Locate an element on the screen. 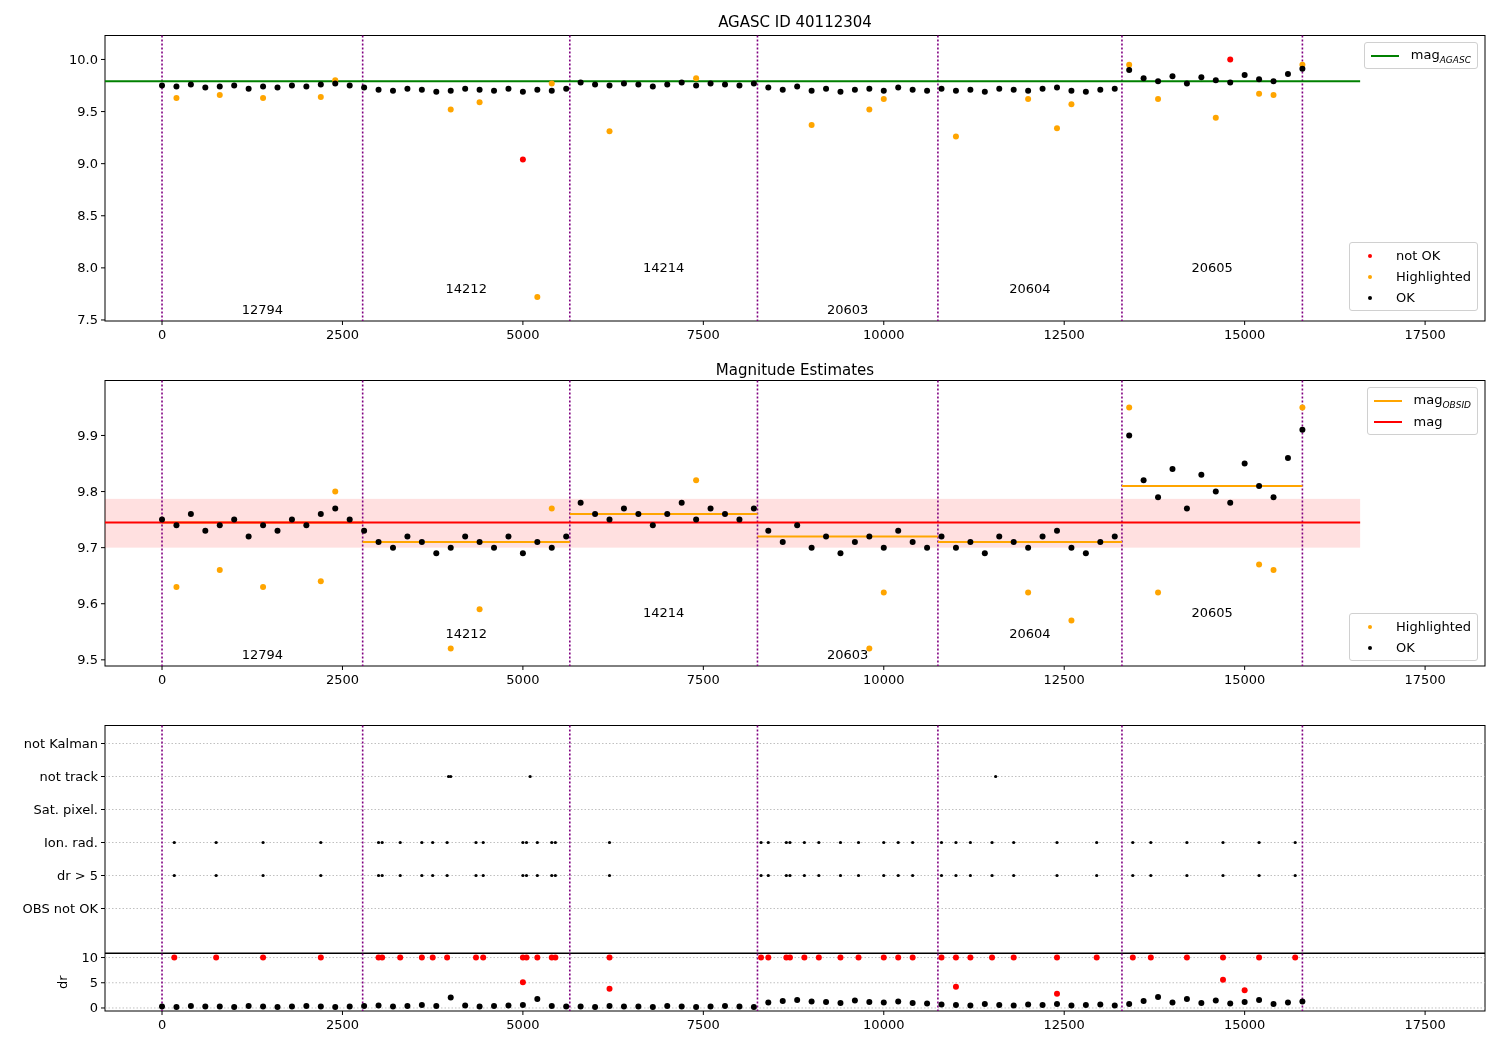  row-label: not track is located at coordinates (68, 776).